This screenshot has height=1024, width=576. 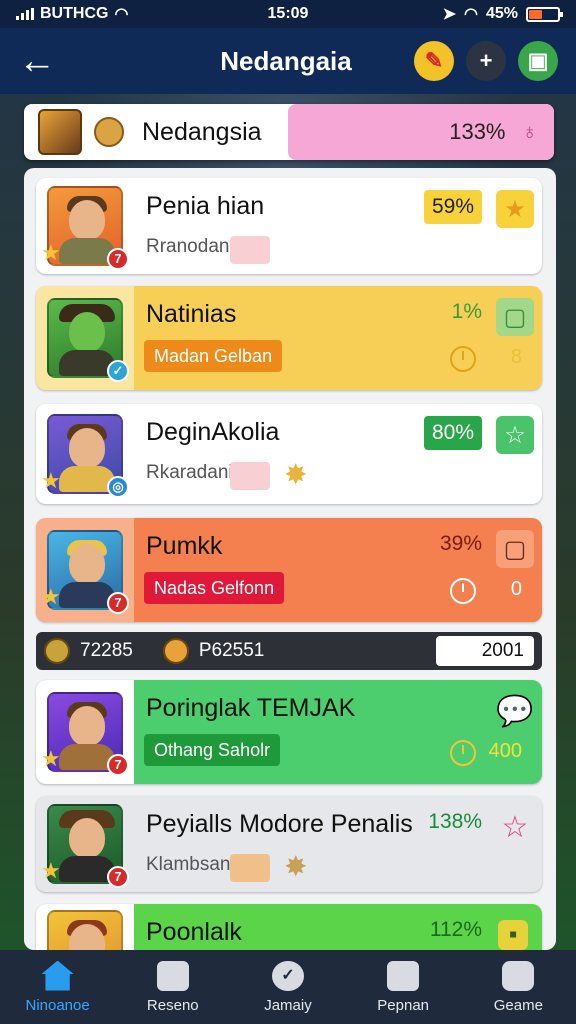 What do you see at coordinates (118, 487) in the screenshot?
I see `rank-badge: ◎` at bounding box center [118, 487].